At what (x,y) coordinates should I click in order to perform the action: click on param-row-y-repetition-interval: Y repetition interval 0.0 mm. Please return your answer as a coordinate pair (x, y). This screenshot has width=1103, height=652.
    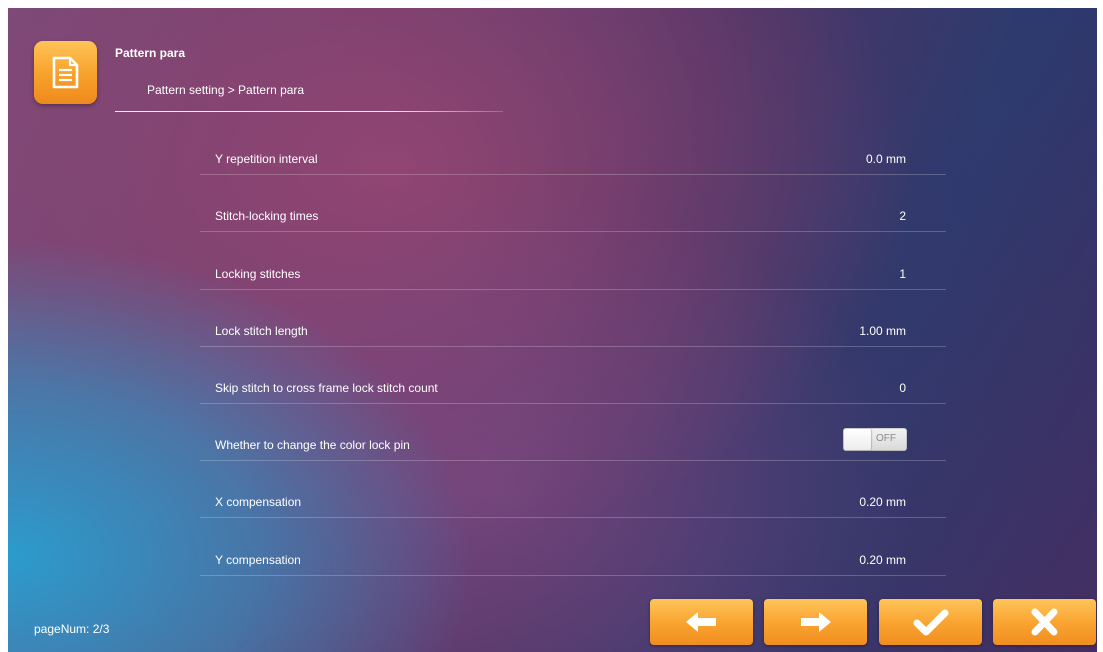
    Looking at the image, I should click on (573, 147).